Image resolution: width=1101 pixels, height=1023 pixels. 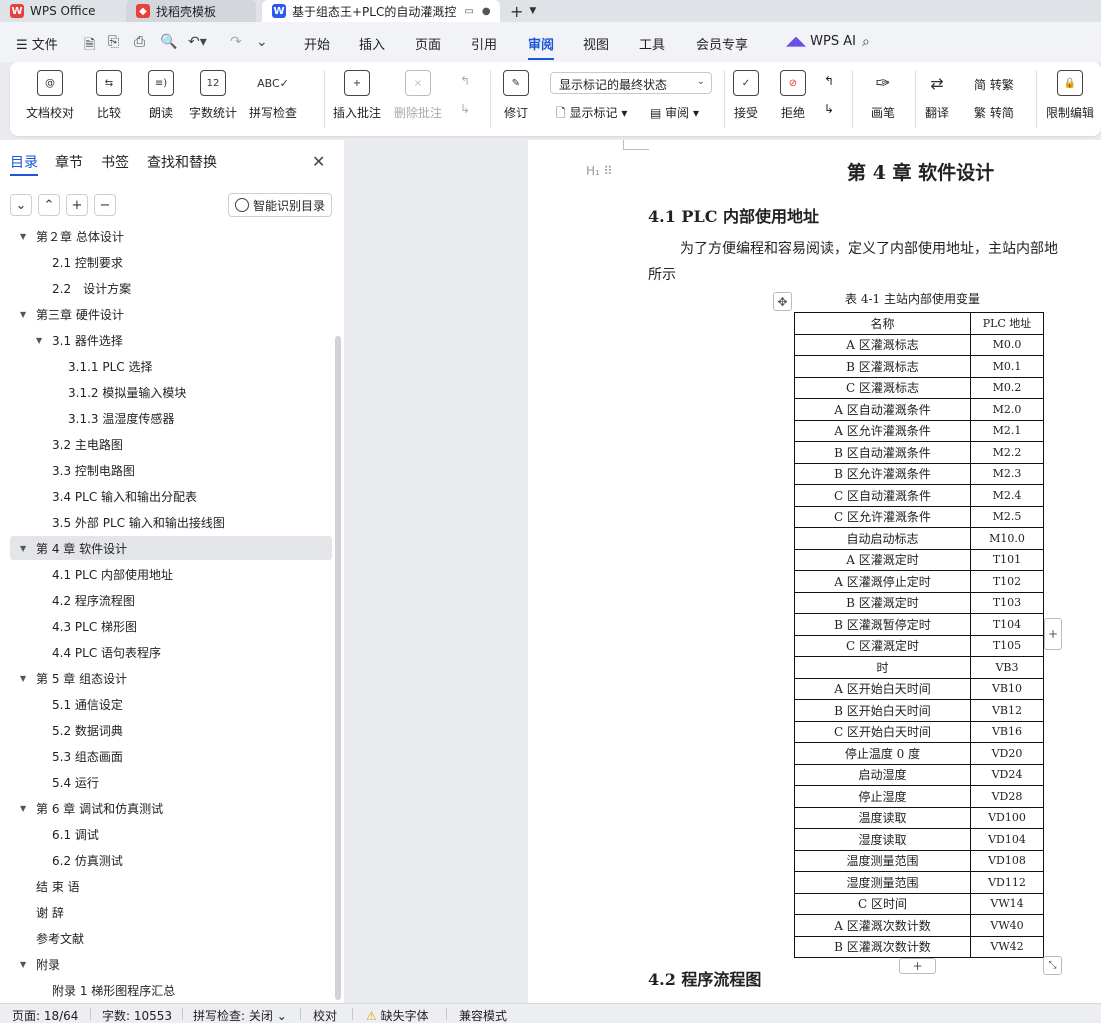 I want to click on variable-name-cell: 湿度读取, so click(x=882, y=839).